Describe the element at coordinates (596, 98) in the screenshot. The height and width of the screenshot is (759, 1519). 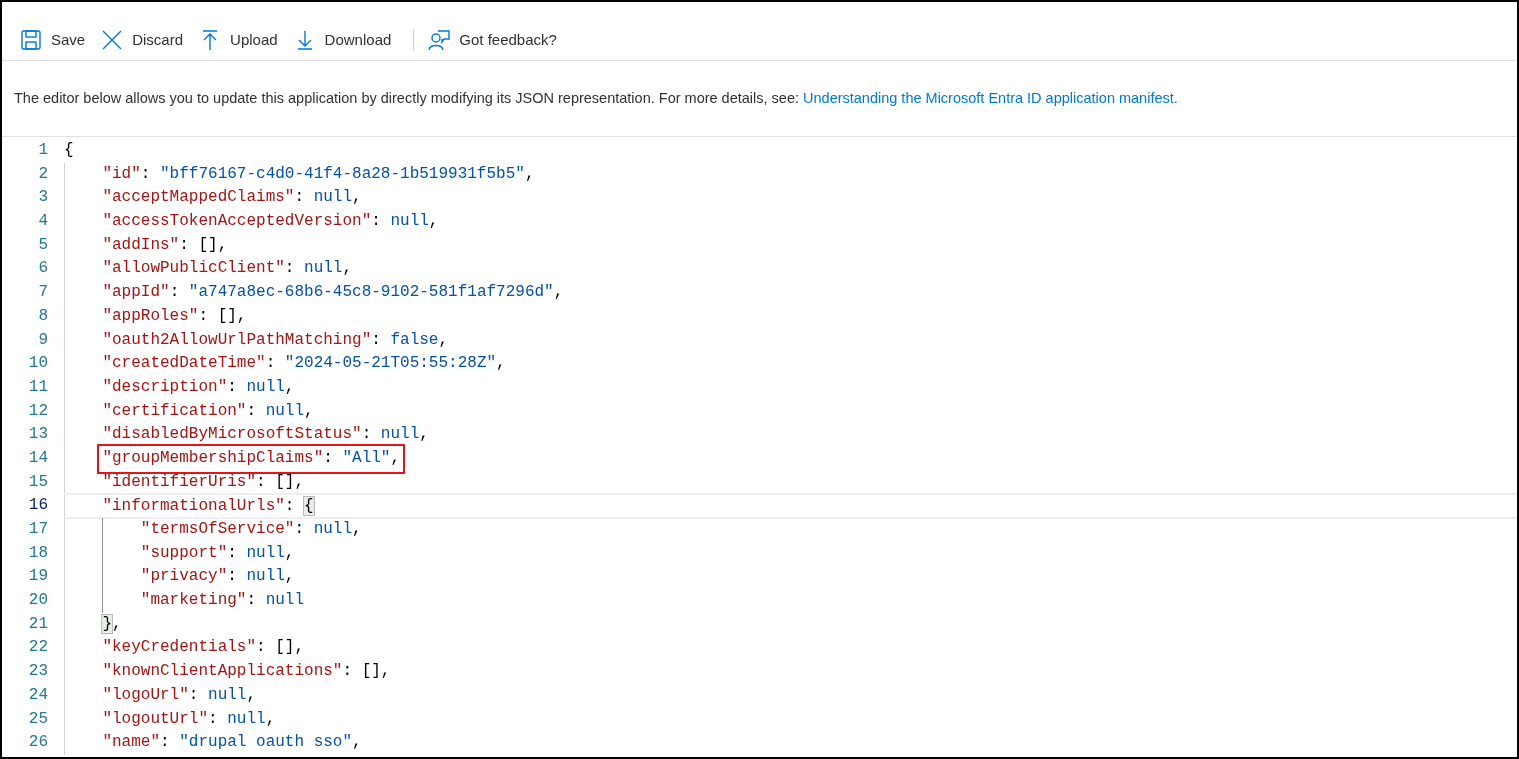
I see `info-text: The editor below allows you to update this application by directly modifying its JSON representation. For more details, see: Understanding the Microsoft Entra ID application manifest.` at that location.